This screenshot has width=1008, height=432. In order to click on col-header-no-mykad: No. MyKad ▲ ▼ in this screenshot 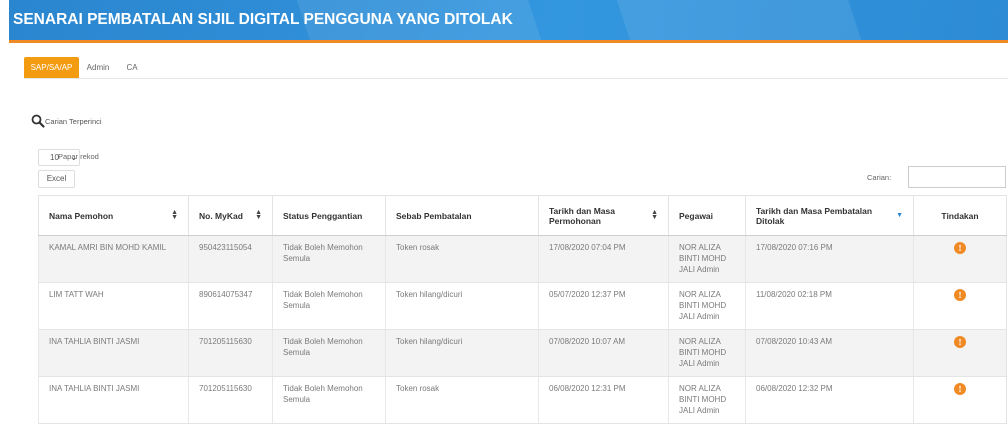, I will do `click(230, 215)`.